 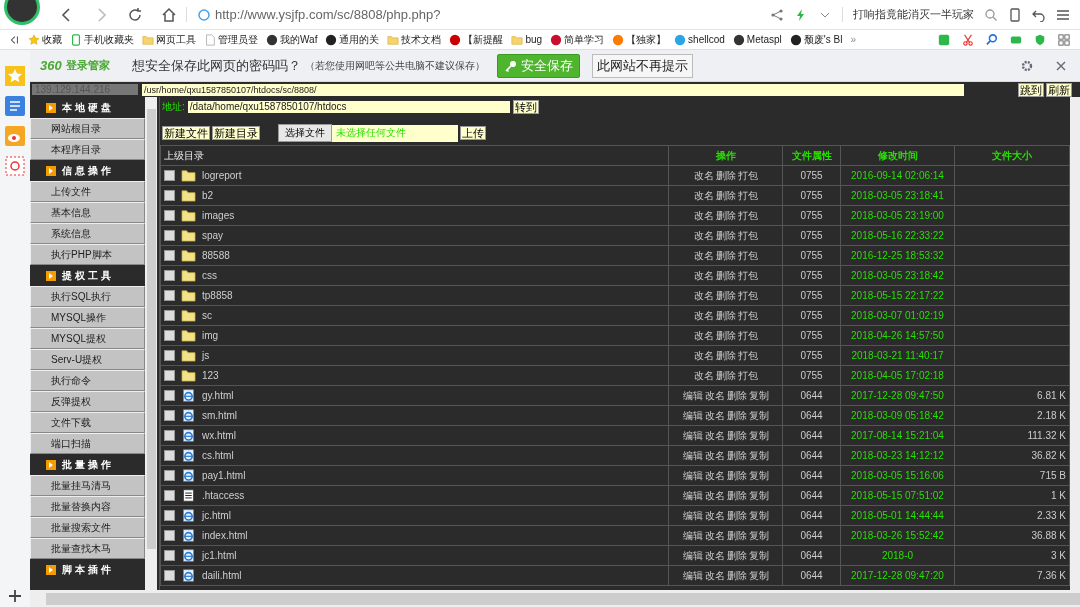 I want to click on more-bookmarks-button: », so click(x=853, y=39).